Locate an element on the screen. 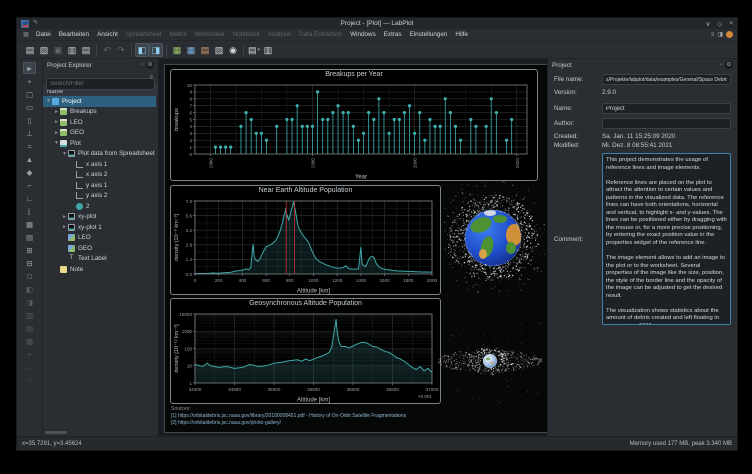 This screenshot has height=474, width=752. reference-line-v-icon: ∟ is located at coordinates (29, 198).